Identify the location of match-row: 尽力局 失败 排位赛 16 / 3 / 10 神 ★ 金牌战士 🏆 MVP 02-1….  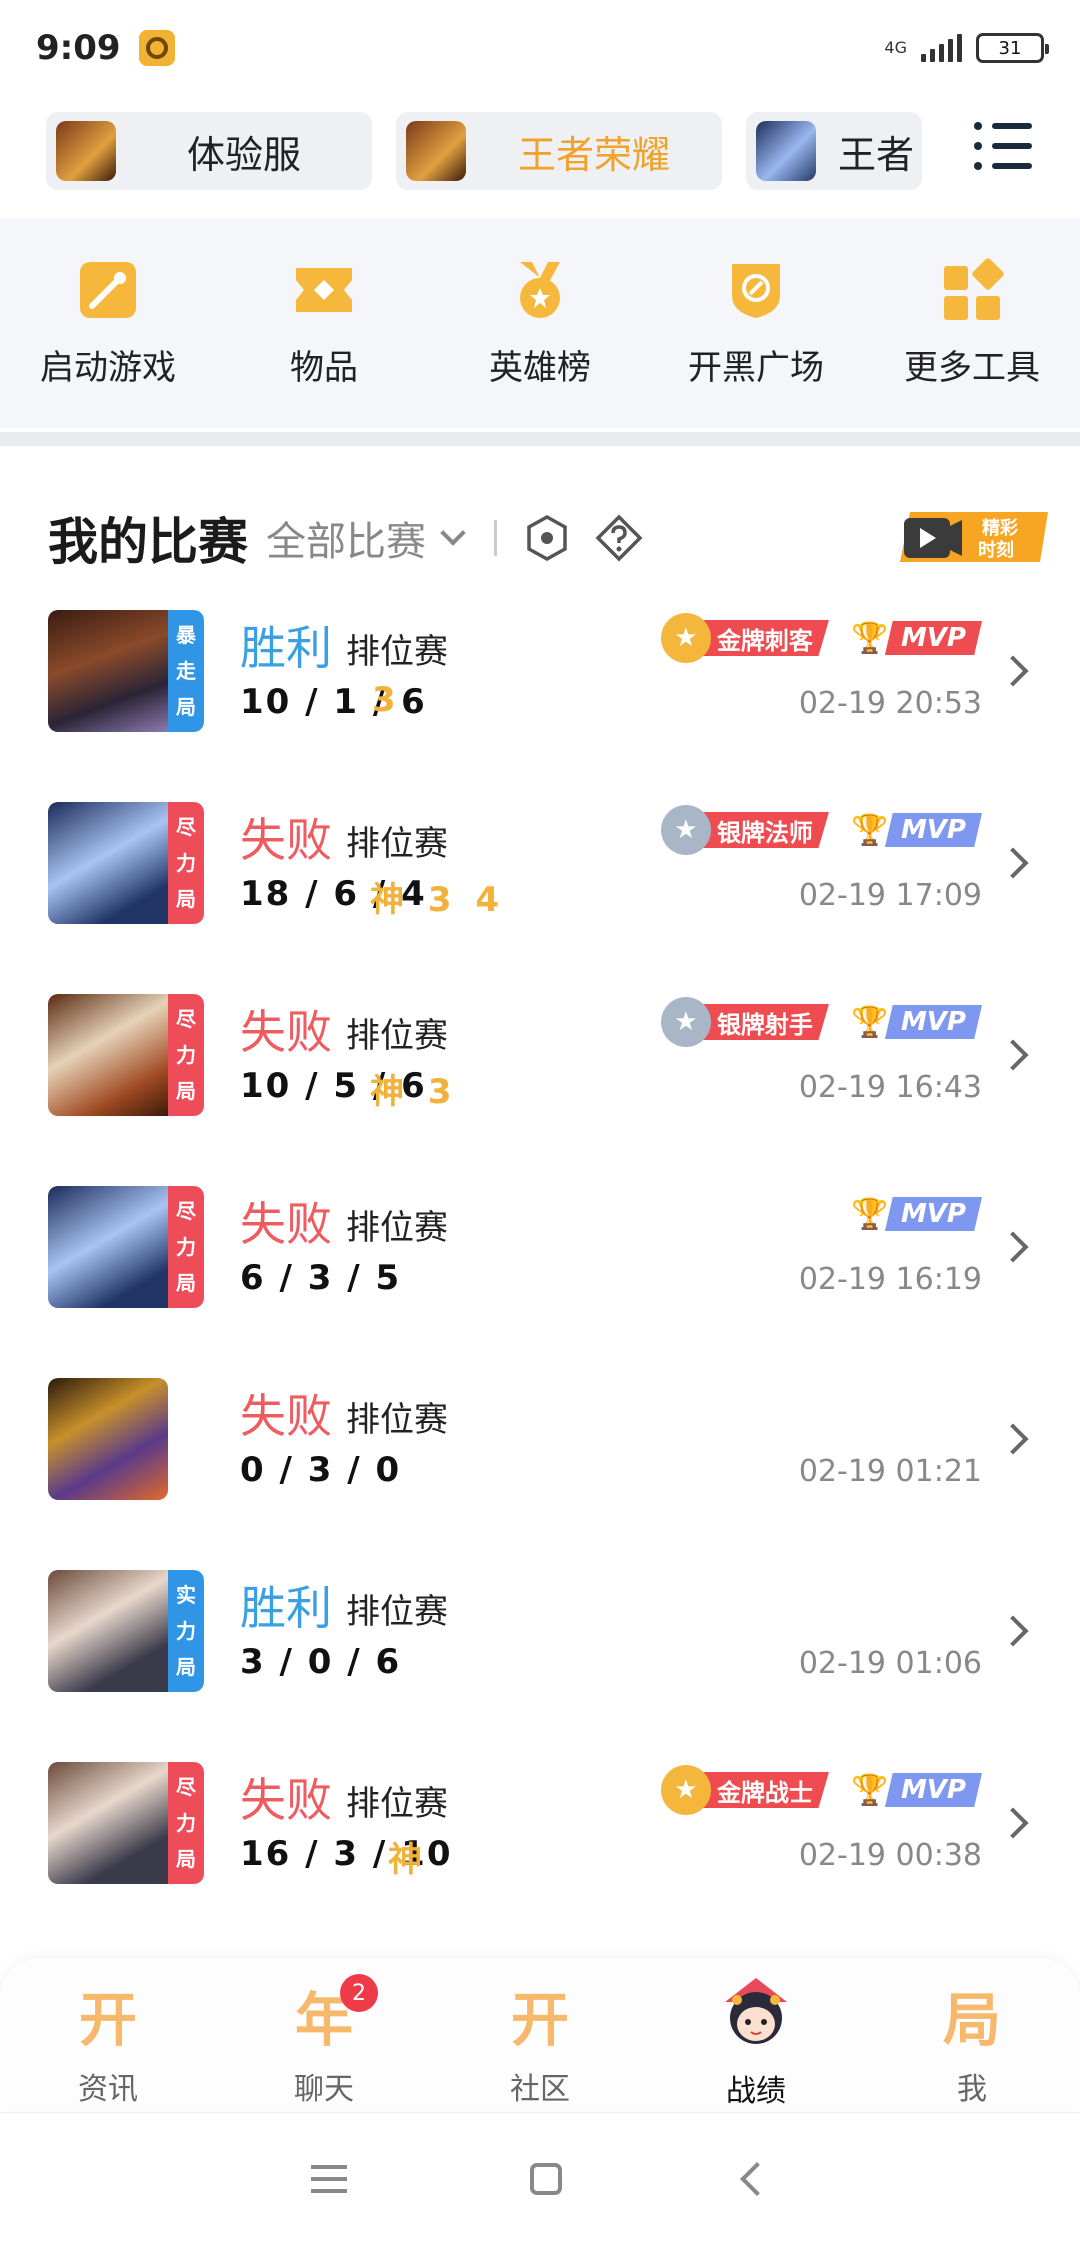
(540, 1850).